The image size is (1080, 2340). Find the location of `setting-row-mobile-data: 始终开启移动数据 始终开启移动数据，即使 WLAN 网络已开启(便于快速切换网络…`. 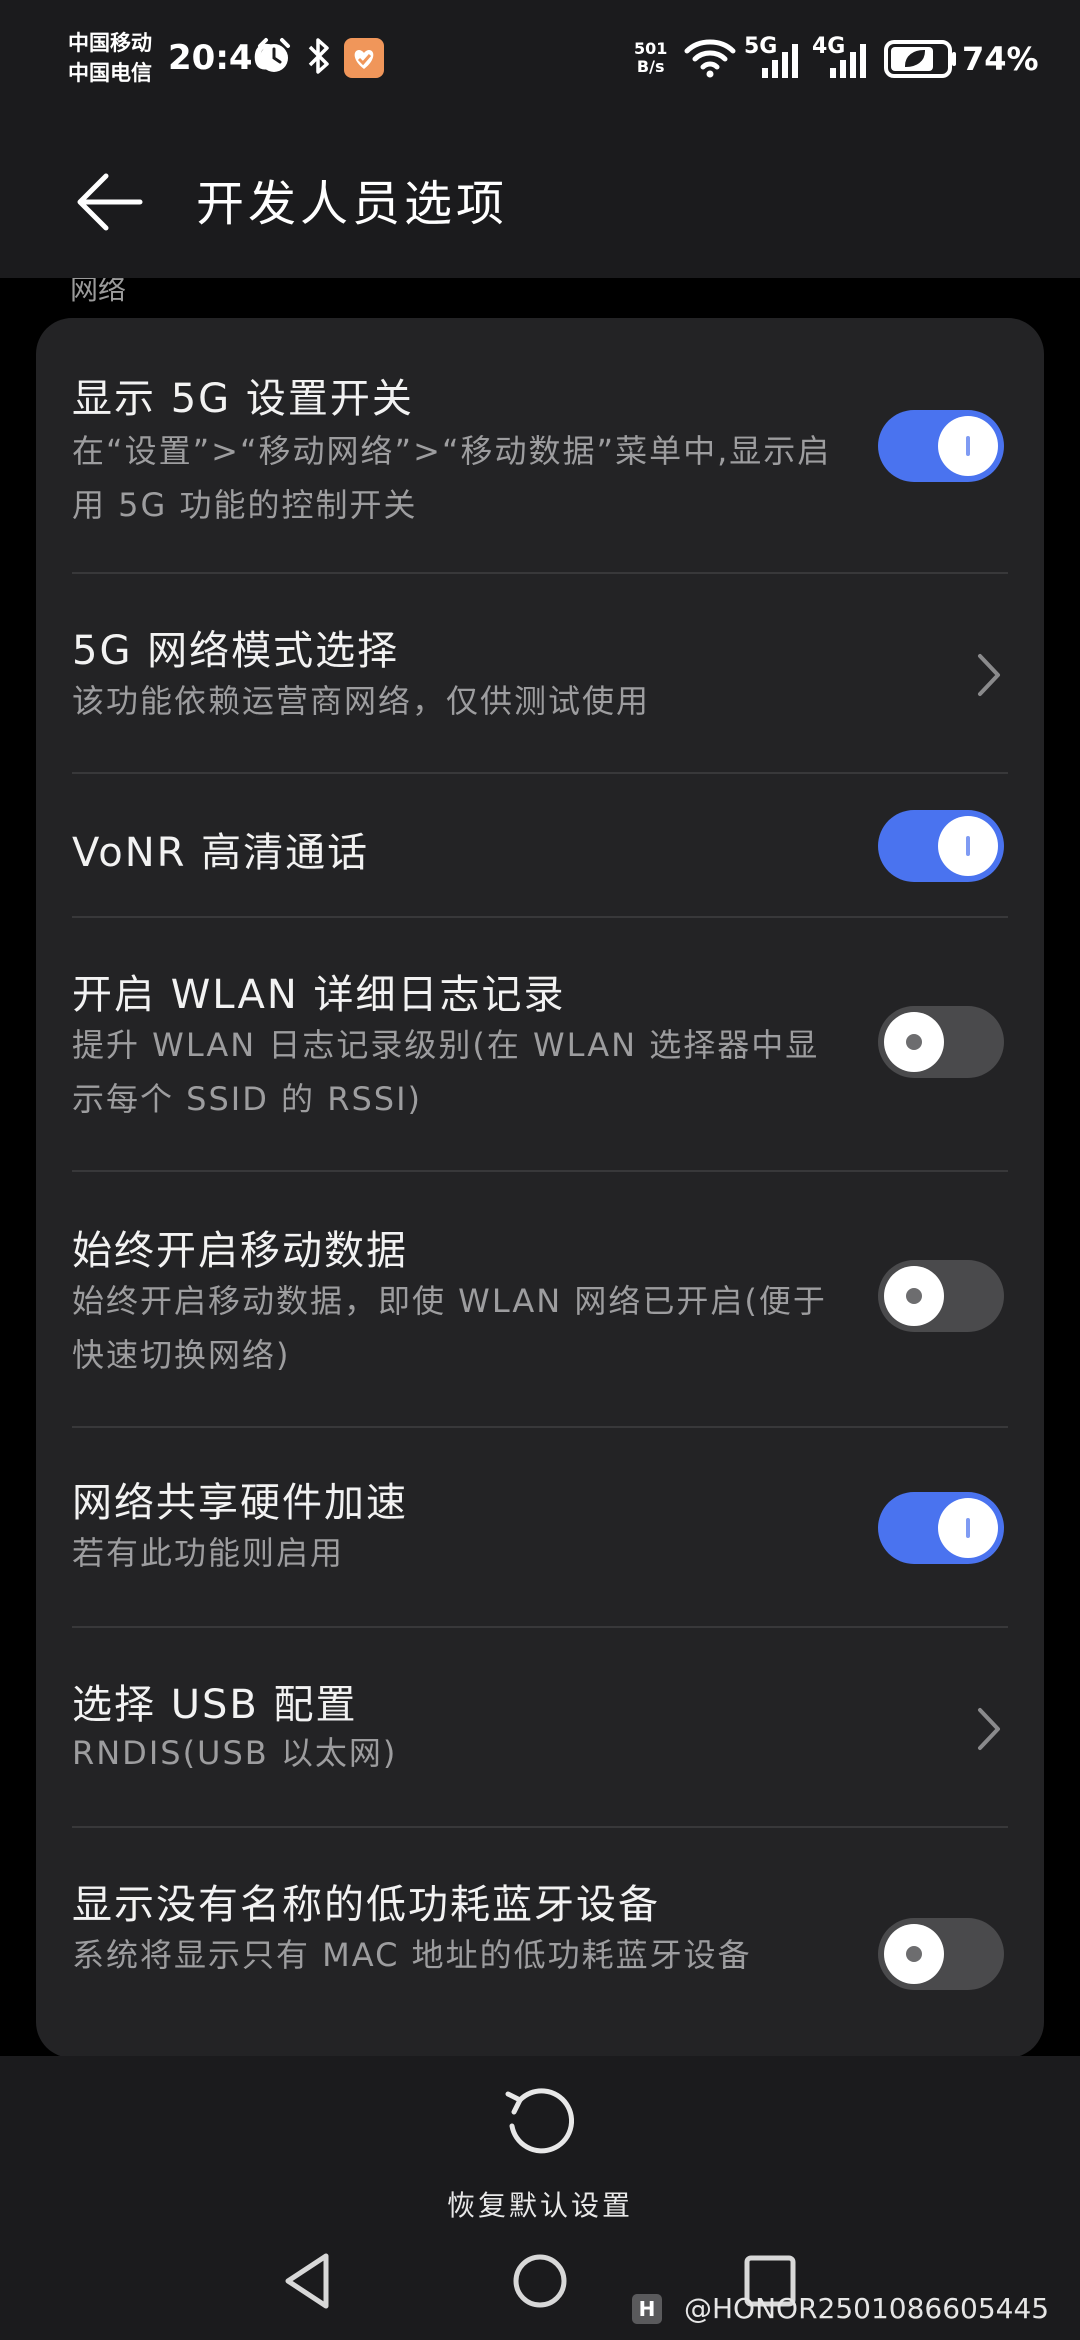

setting-row-mobile-data: 始终开启移动数据 始终开启移动数据，即使 WLAN 网络已开启(便于快速切换网络… is located at coordinates (540, 1299).